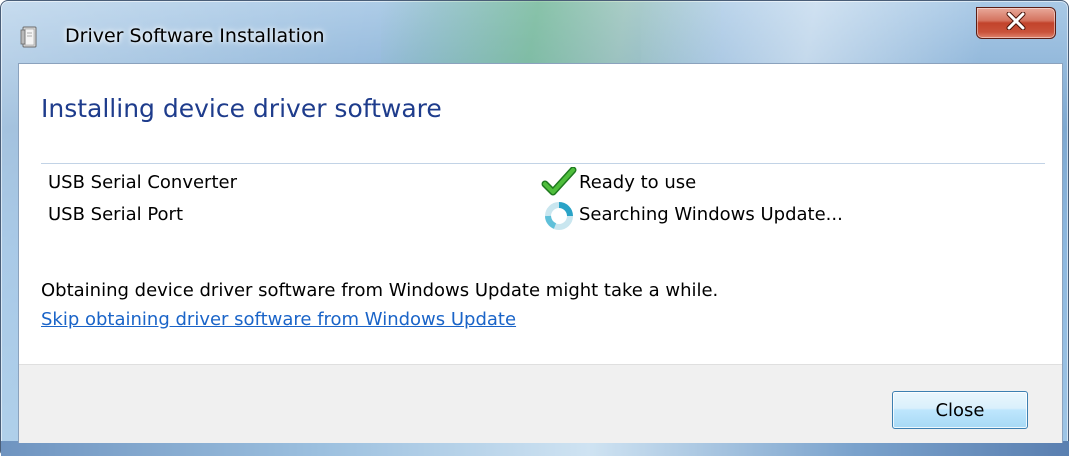 The height and width of the screenshot is (456, 1069). Describe the element at coordinates (30, 37) in the screenshot. I see `driver-installer-icon` at that location.